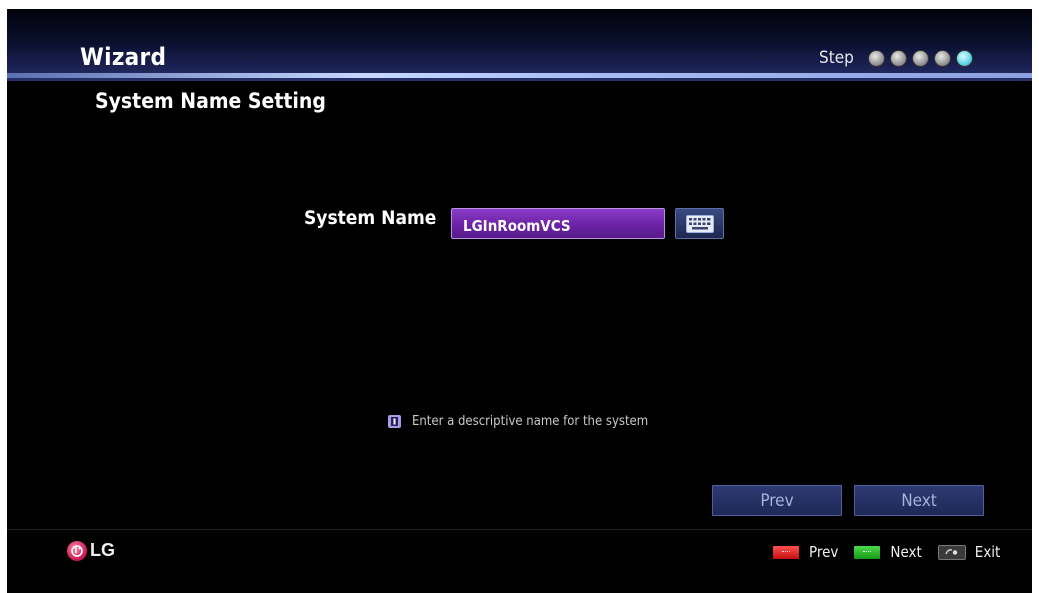  What do you see at coordinates (519, 75) in the screenshot?
I see `header-divider` at bounding box center [519, 75].